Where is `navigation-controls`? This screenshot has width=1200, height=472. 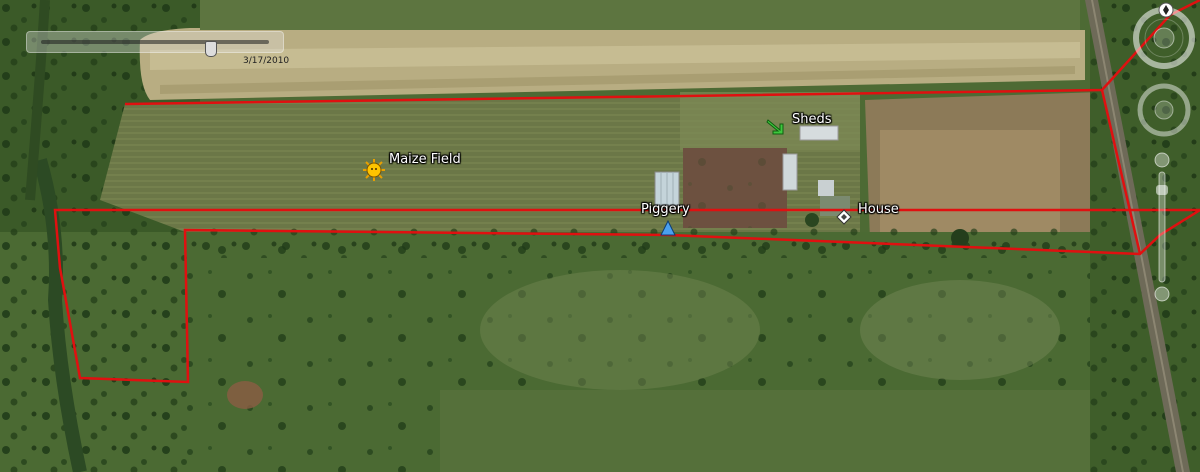 navigation-controls is located at coordinates (1163, 155).